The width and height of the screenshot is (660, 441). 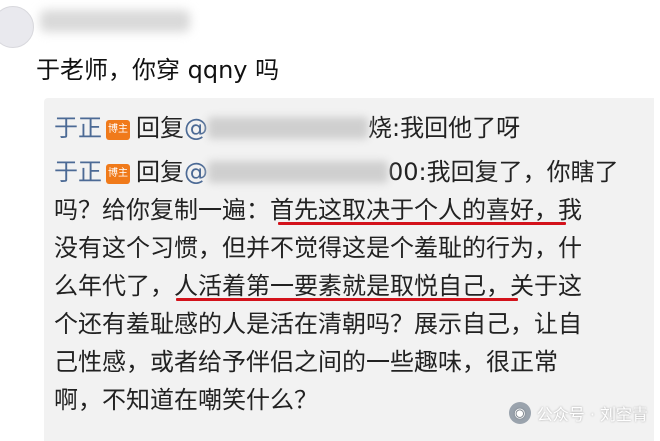 I want to click on reply-message: :我回复了，你瞎了, so click(x=518, y=172).